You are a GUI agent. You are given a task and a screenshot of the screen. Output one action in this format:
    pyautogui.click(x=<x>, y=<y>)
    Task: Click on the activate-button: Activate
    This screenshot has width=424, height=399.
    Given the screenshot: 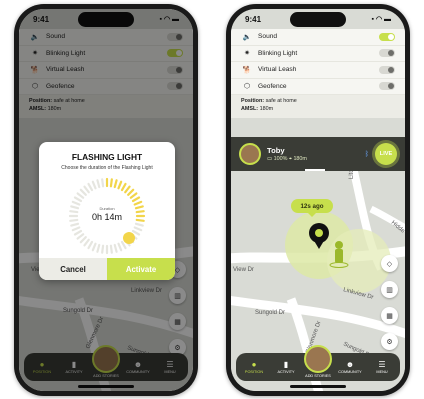 What is the action you would take?
    pyautogui.click(x=141, y=269)
    